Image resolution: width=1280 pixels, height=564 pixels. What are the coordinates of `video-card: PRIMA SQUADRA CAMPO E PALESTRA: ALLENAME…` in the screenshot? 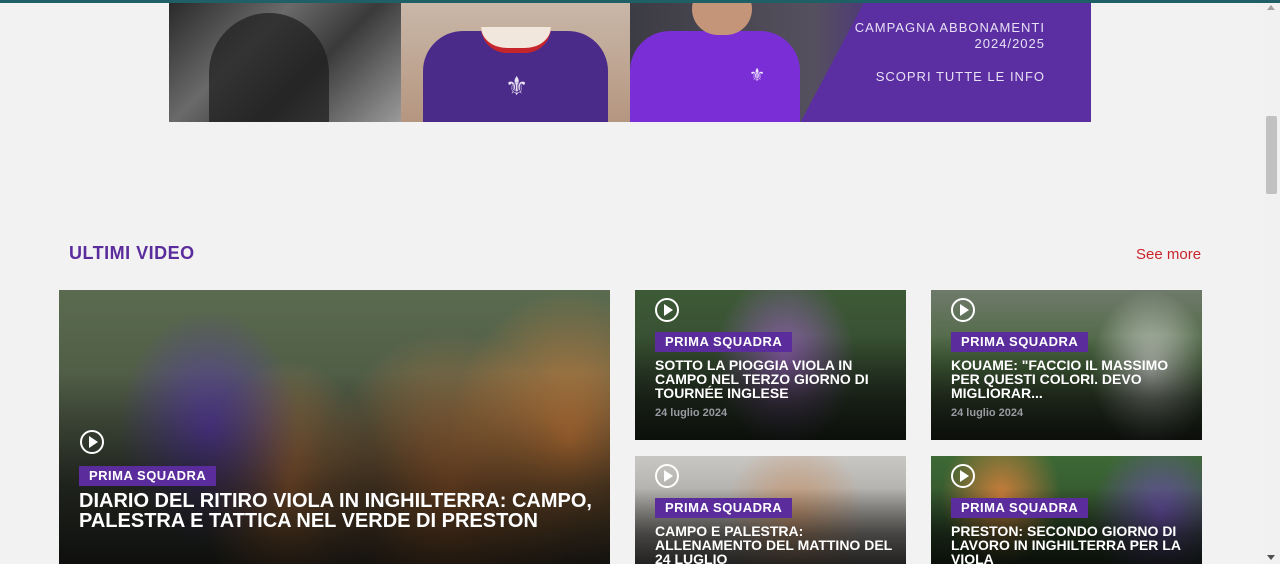 It's located at (770, 510).